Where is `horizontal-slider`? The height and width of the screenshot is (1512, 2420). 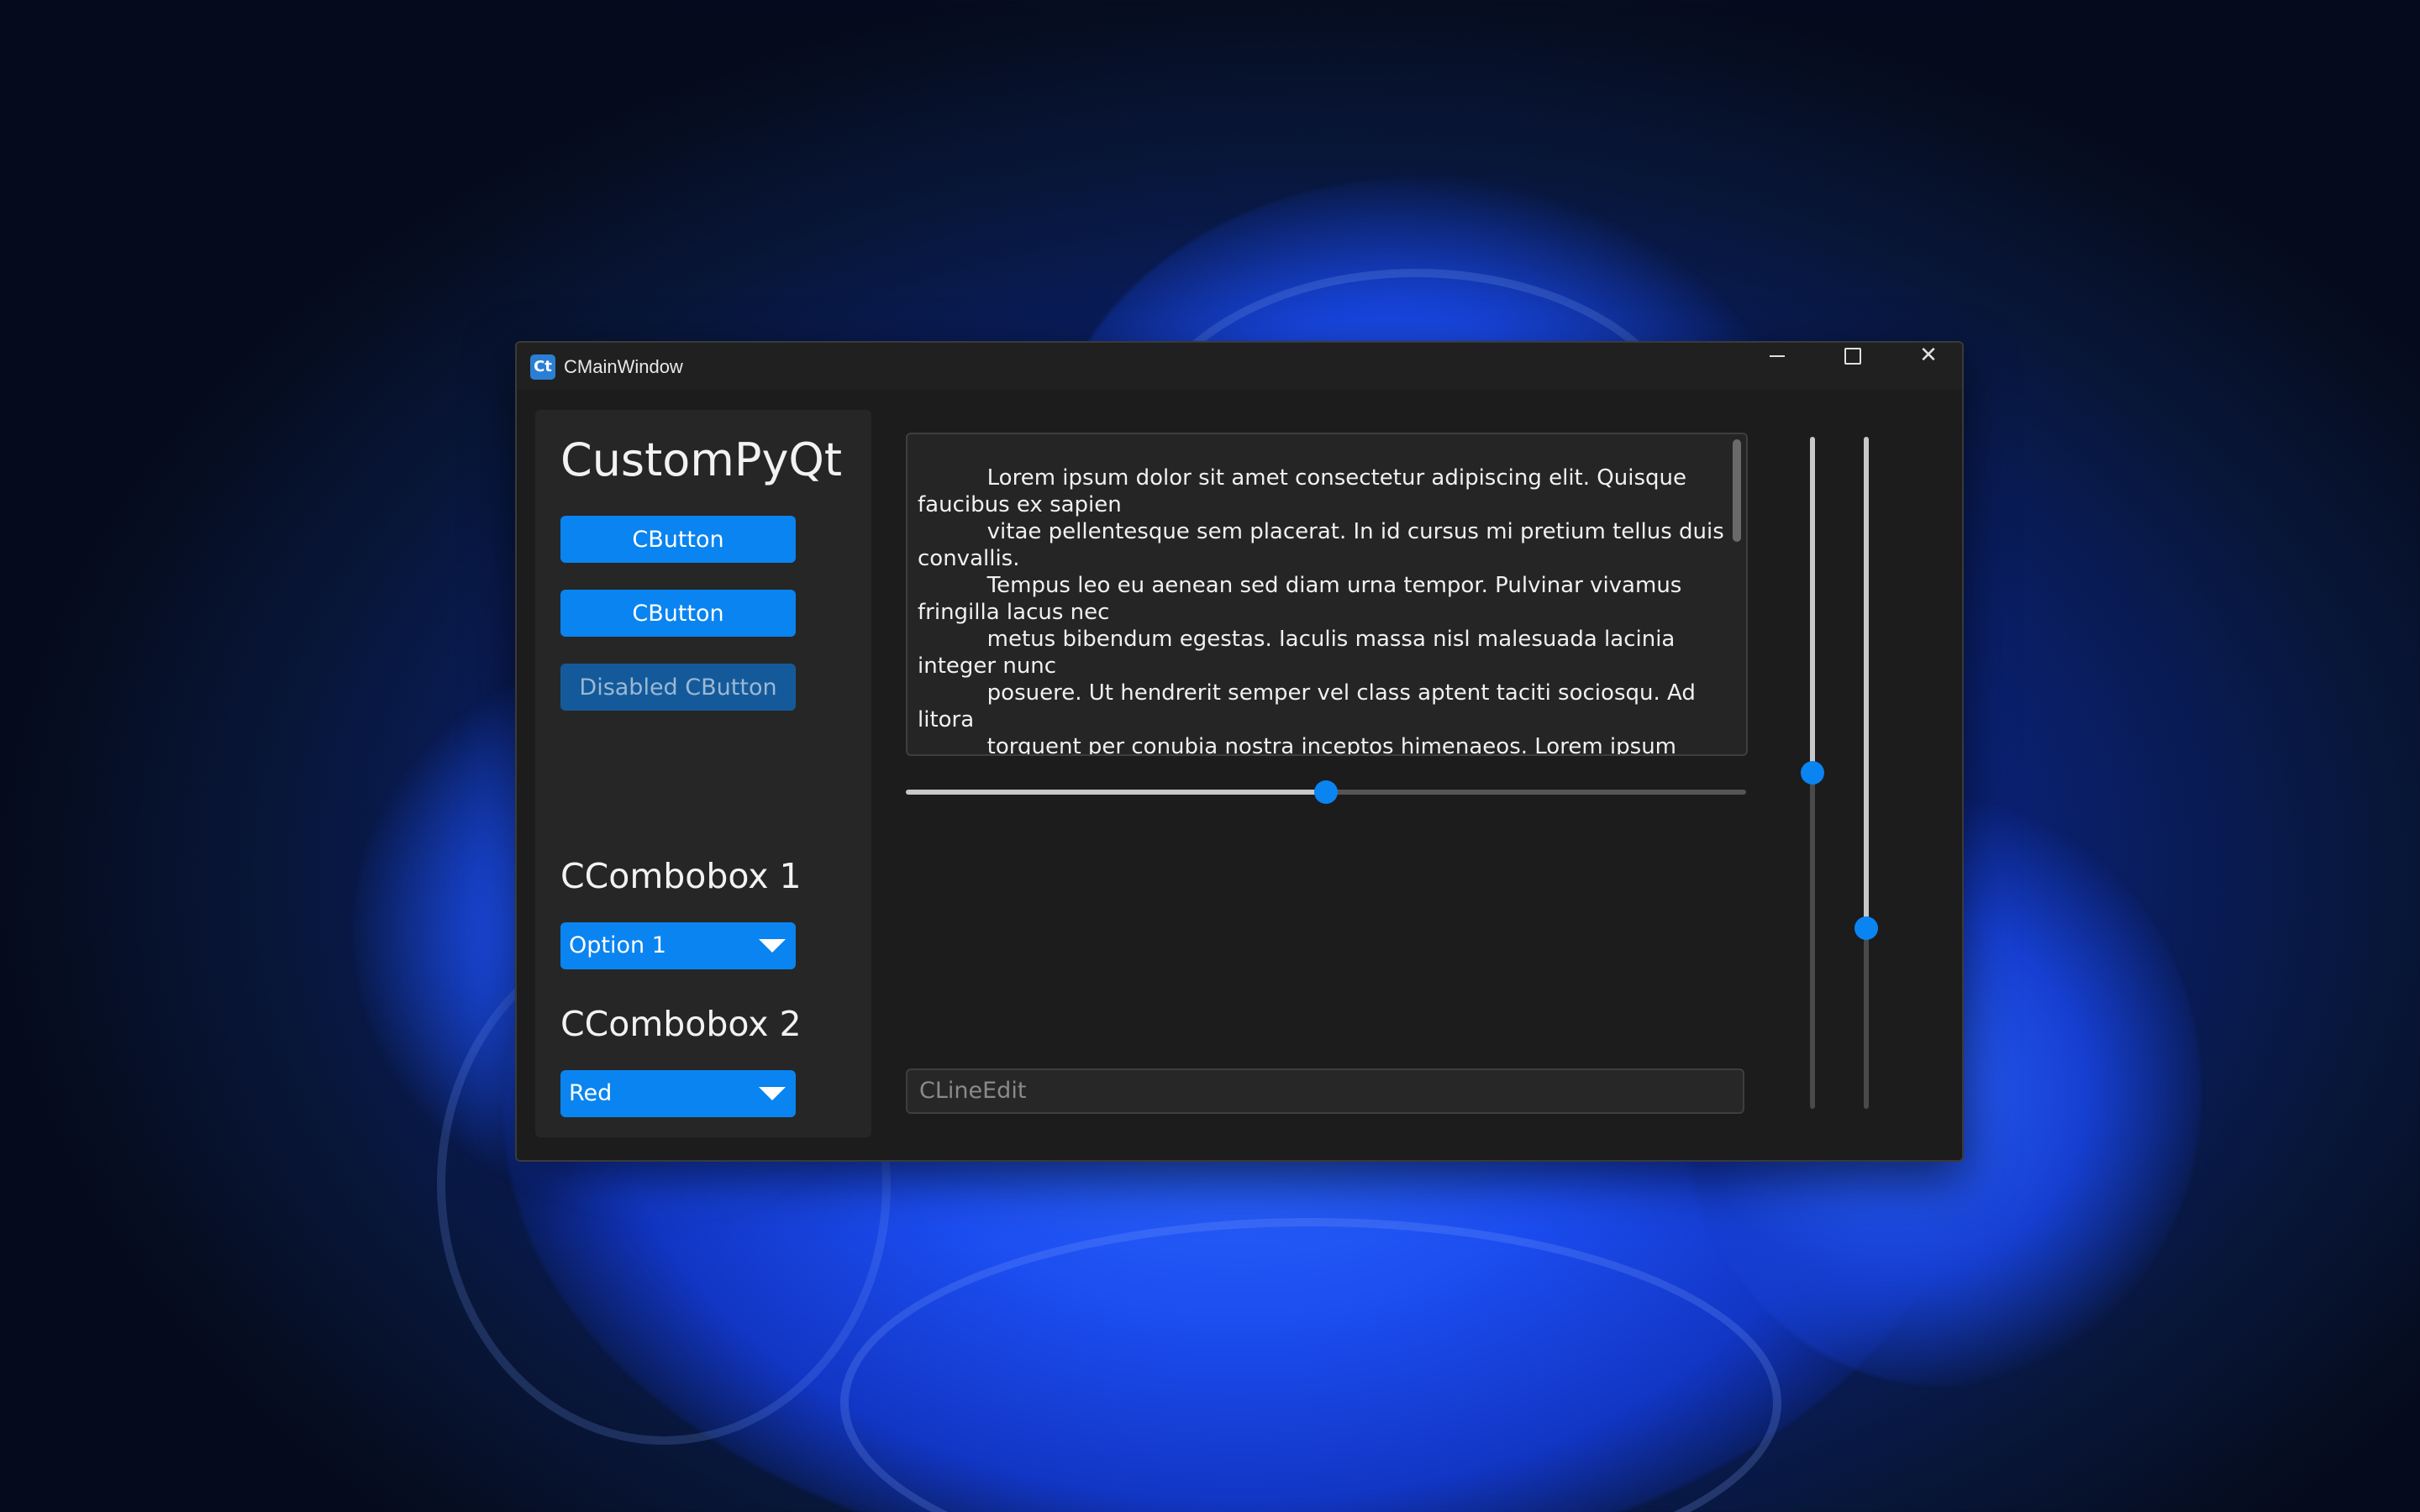
horizontal-slider is located at coordinates (1326, 792).